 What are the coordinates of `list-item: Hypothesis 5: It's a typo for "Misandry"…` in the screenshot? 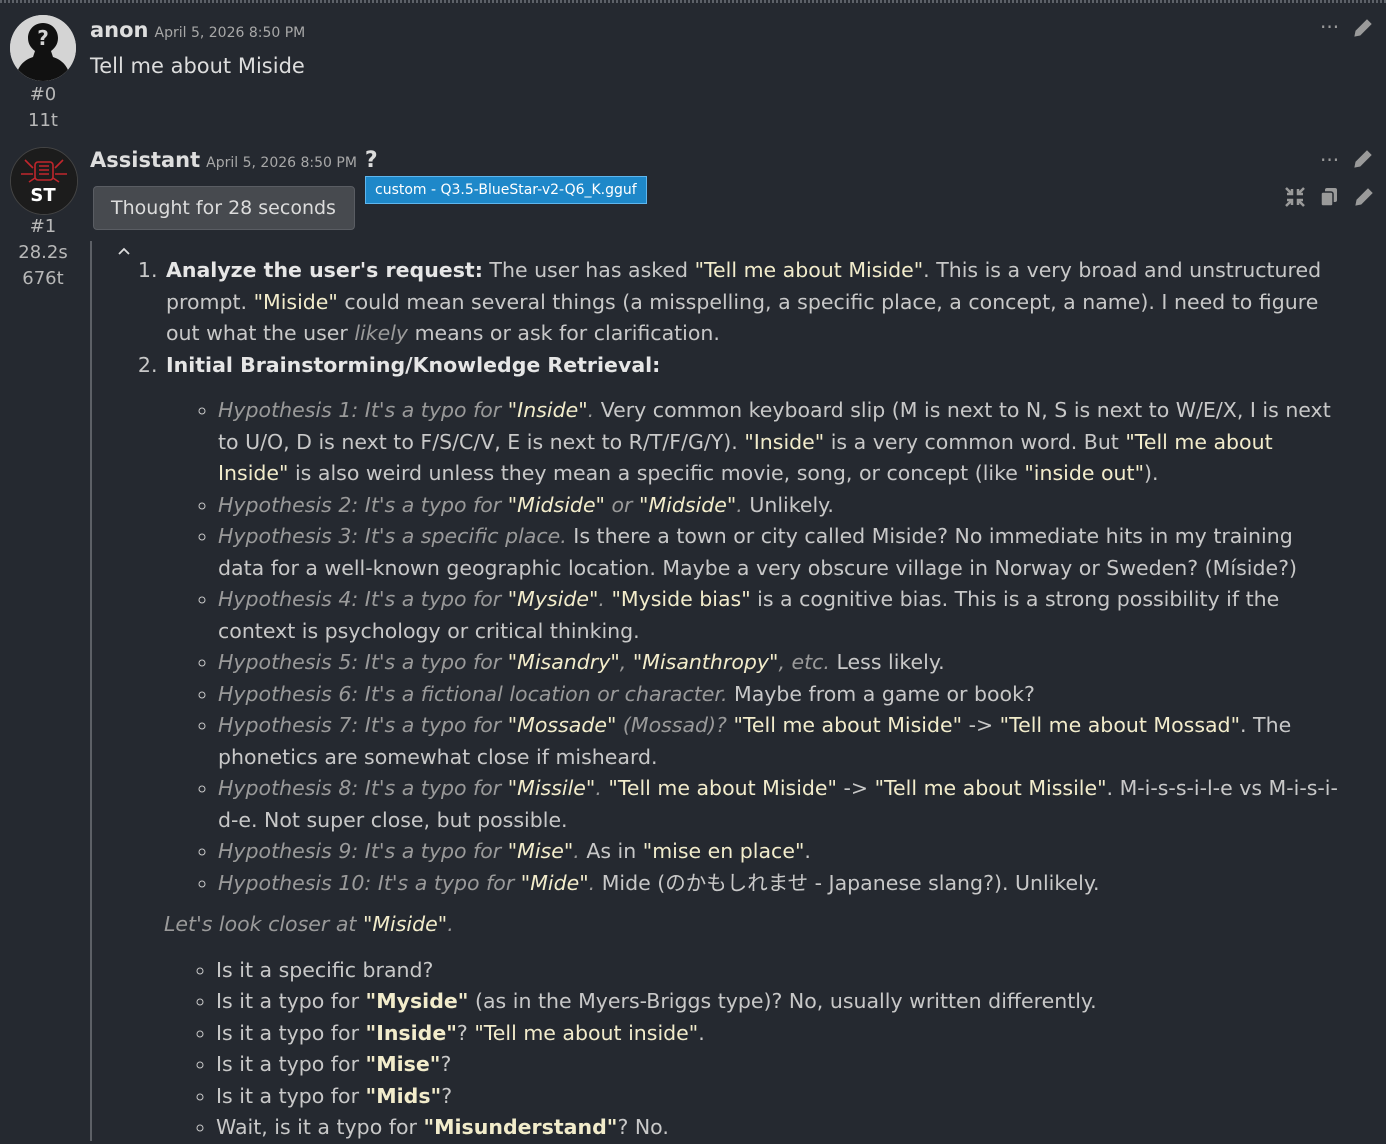 It's located at (778, 663).